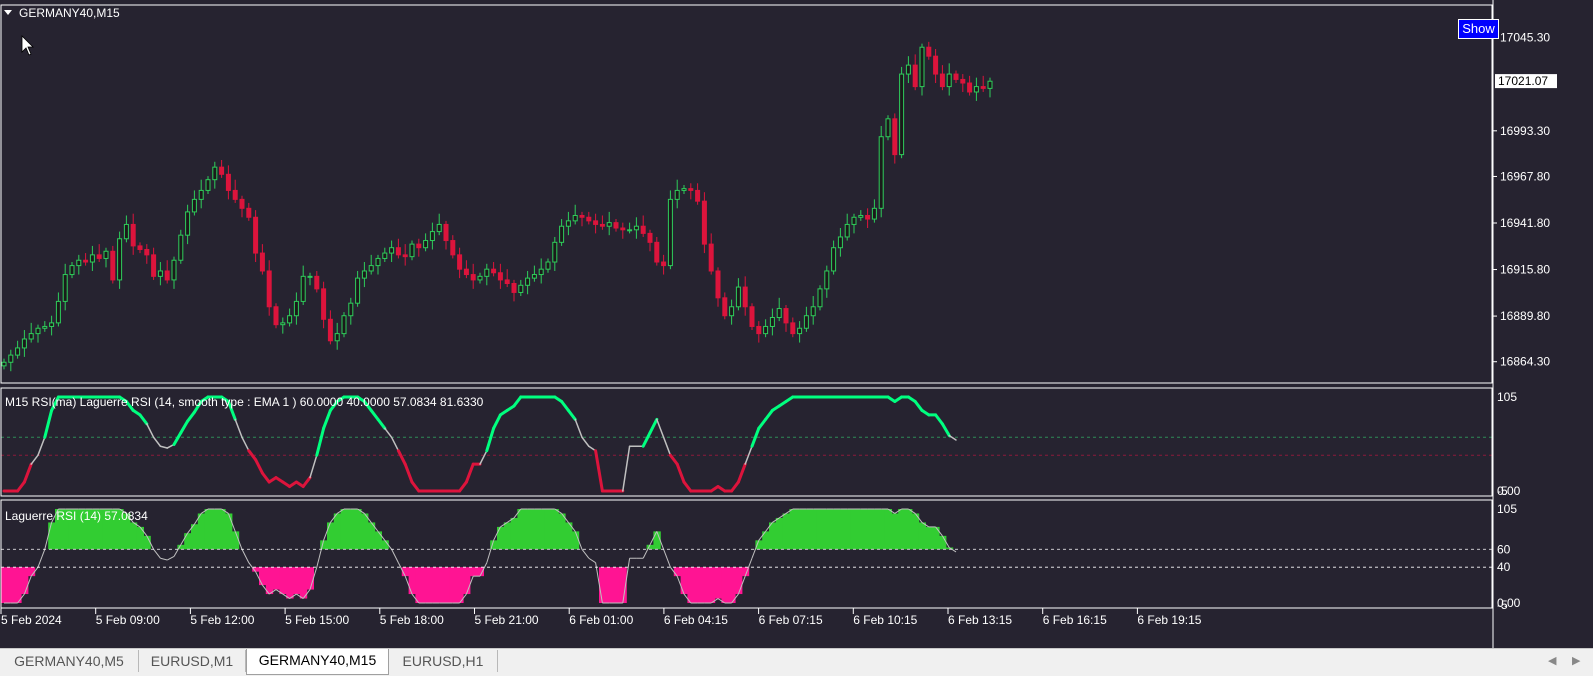  I want to click on time-tick-label: 5 Feb 09:00, so click(128, 620).